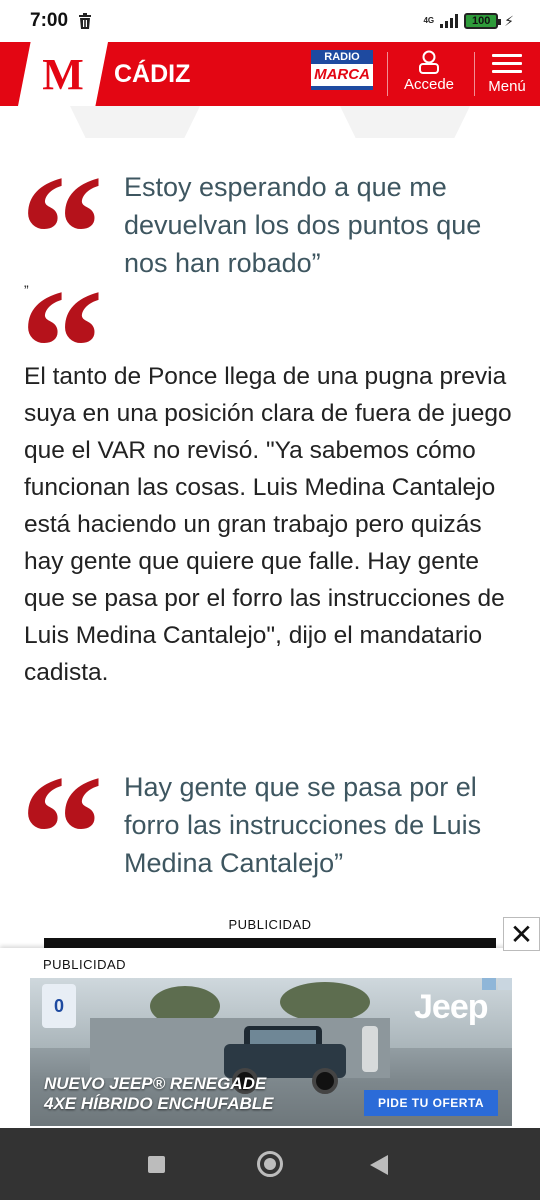 The image size is (540, 1200). Describe the element at coordinates (159, 1103) in the screenshot. I see `ad-headline-line2: 4XE HÍBRIDO ENCHUFABLE` at that location.